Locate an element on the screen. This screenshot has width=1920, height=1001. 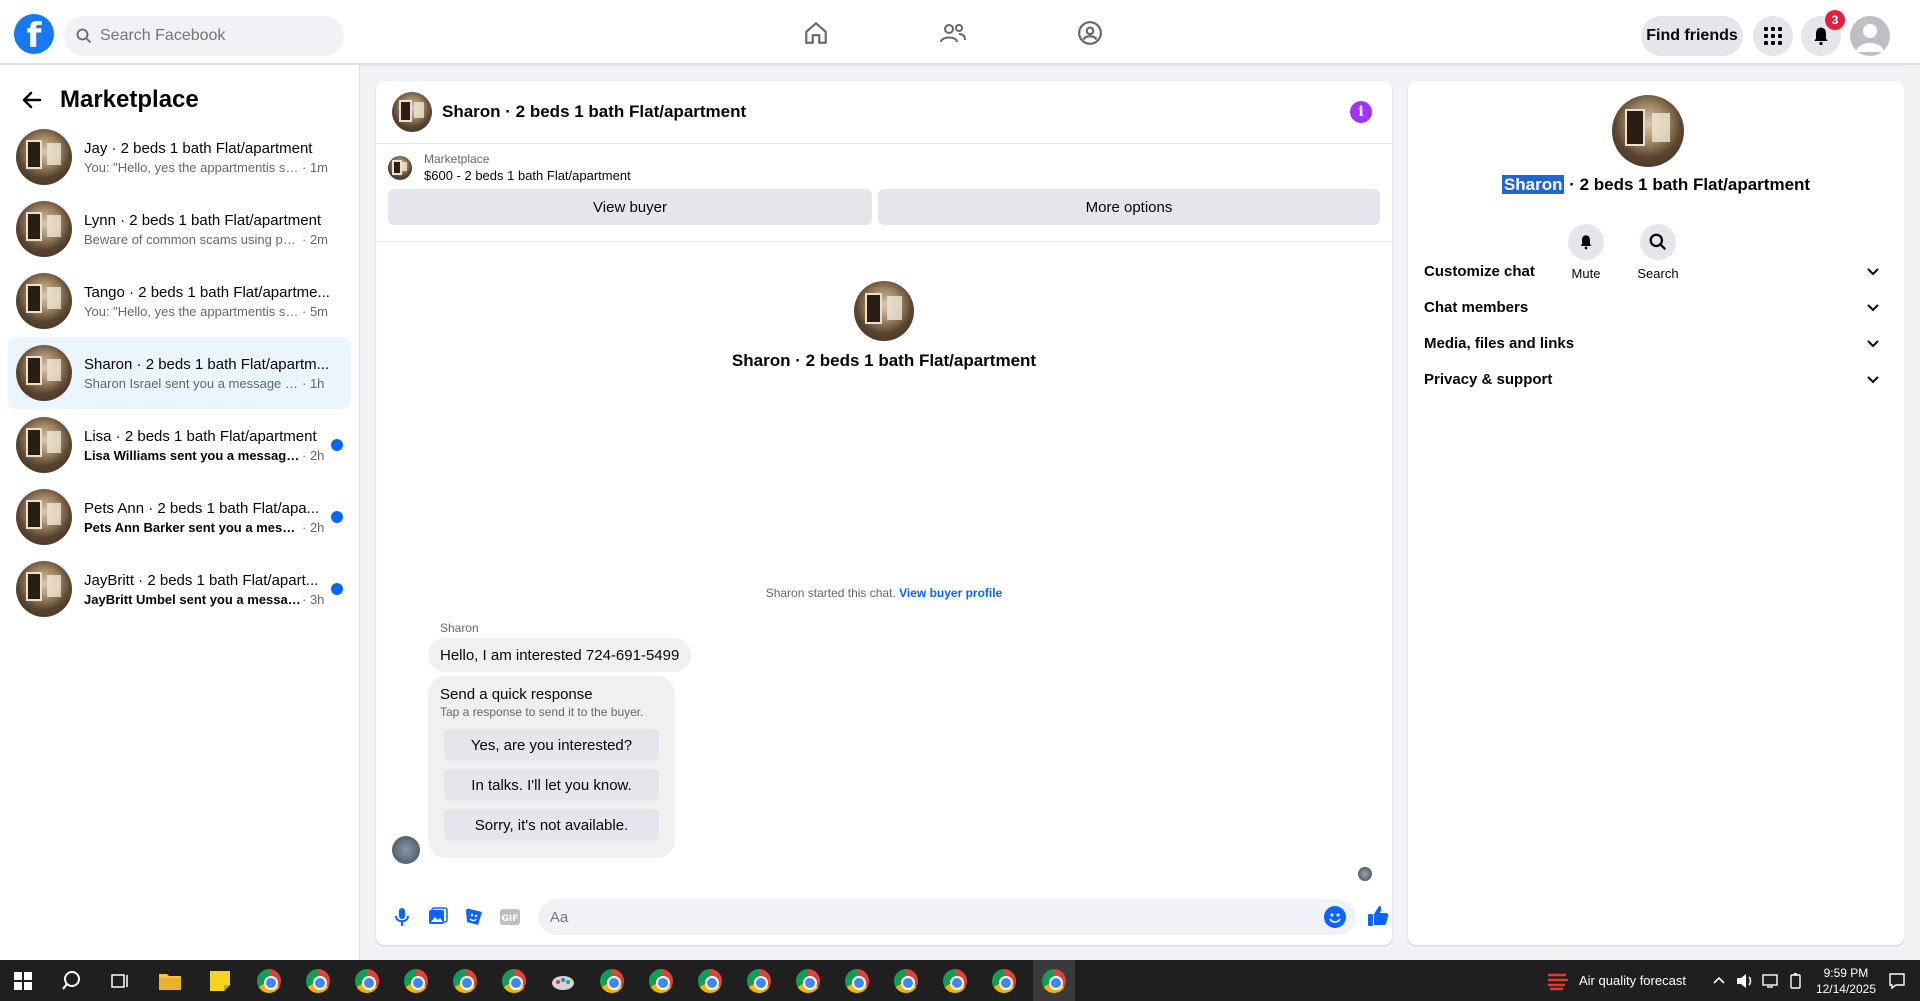
page-scrollbar is located at coordinates (1912, 512).